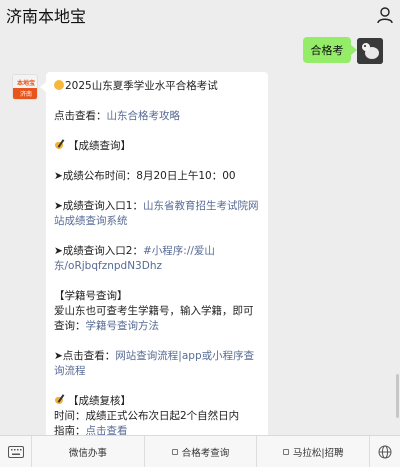 The image size is (400, 467). Describe the element at coordinates (25, 83) in the screenshot. I see `bot-avatar-logo: 本地宝` at that location.